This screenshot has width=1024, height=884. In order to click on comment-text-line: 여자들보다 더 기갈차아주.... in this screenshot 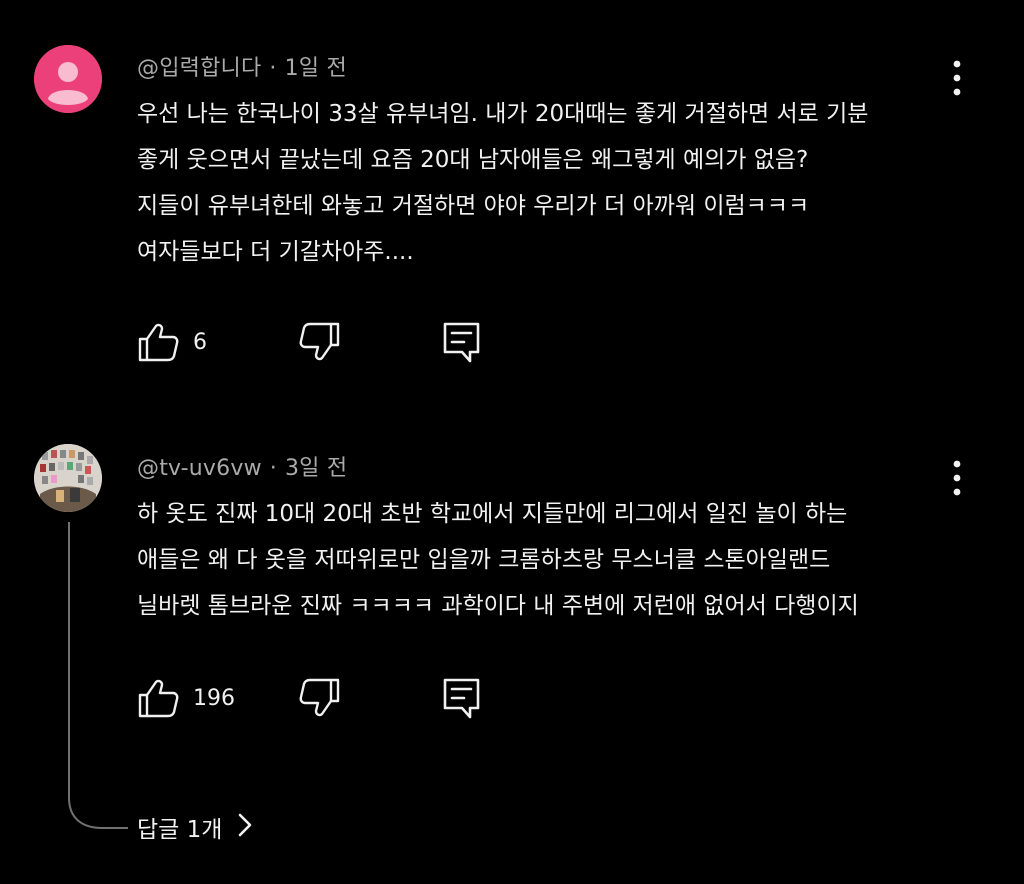, I will do `click(275, 252)`.